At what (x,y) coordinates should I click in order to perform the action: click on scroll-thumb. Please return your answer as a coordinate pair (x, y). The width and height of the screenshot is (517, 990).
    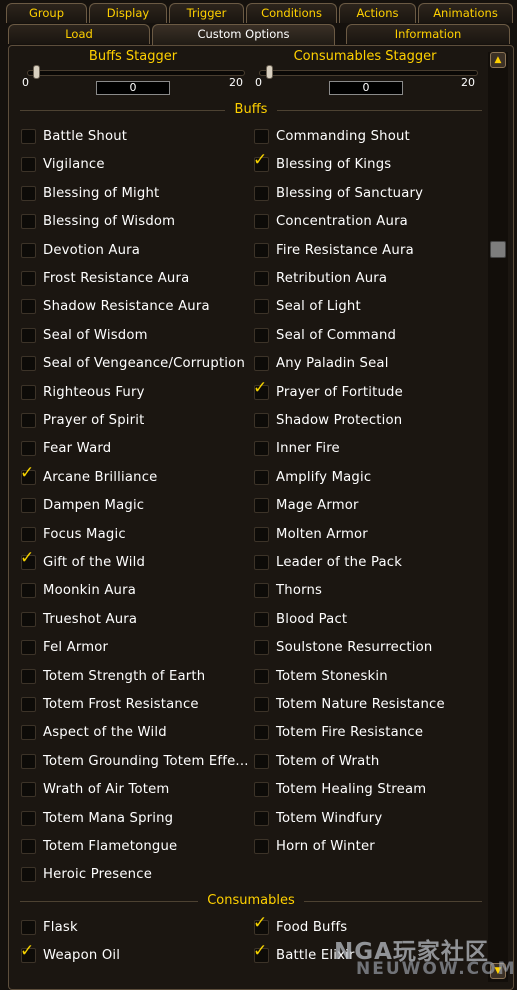
    Looking at the image, I should click on (498, 249).